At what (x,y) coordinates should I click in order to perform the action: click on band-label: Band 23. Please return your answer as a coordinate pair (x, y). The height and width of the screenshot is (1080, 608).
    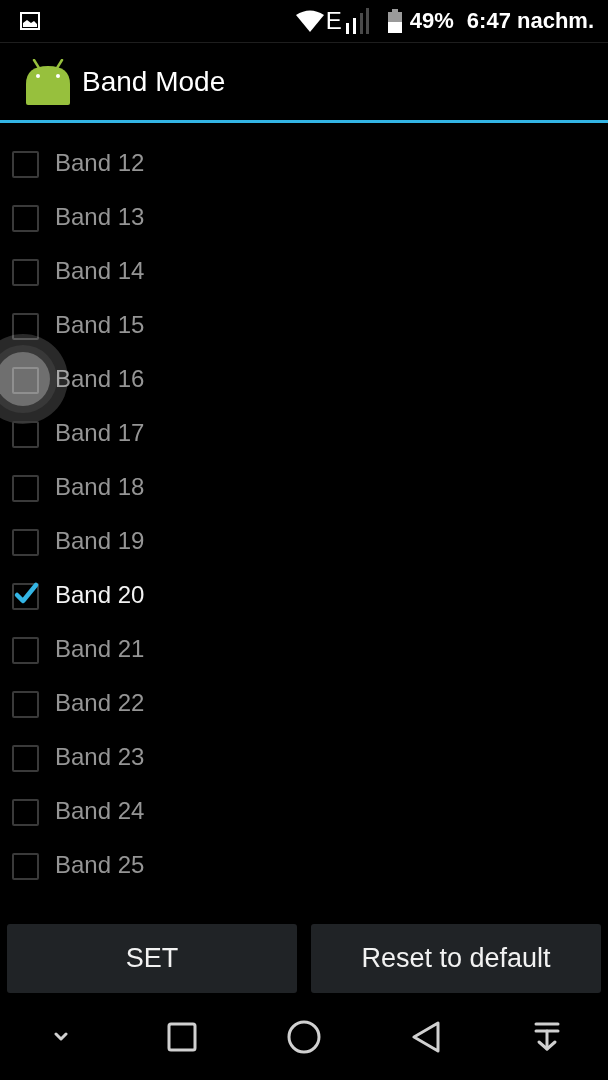
    Looking at the image, I should click on (100, 757).